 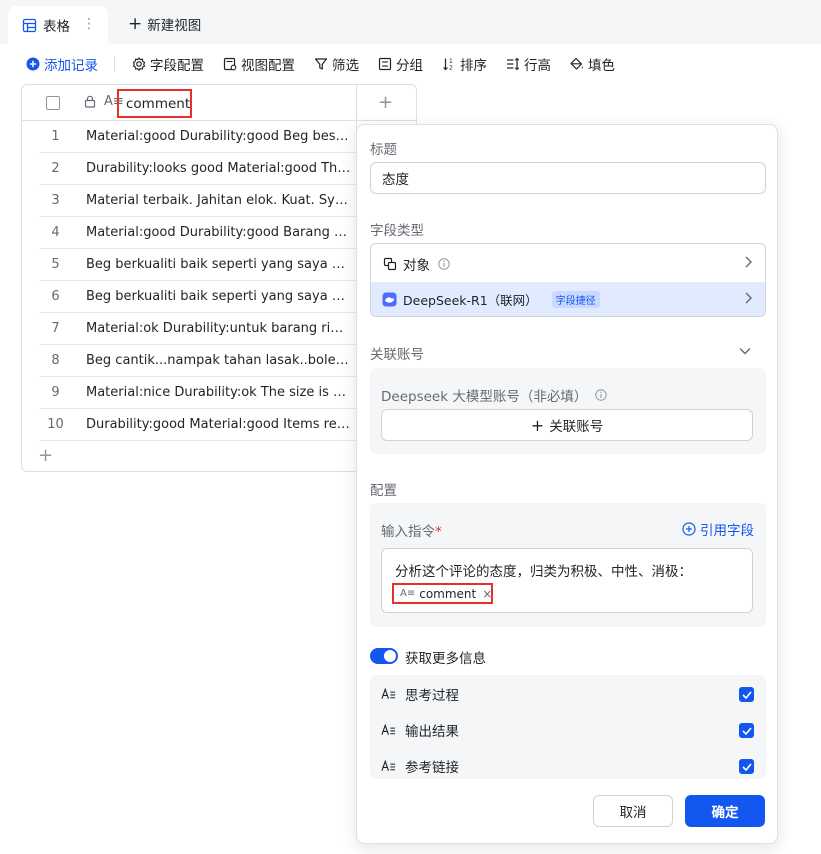 I want to click on link-account-button: + 关联账号, so click(x=567, y=425).